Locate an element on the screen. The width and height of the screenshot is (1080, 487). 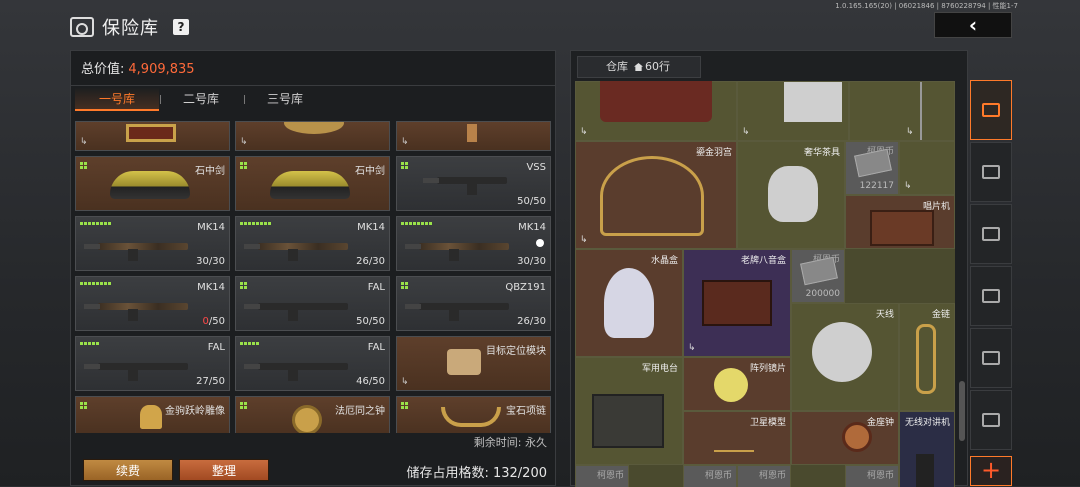
vault-tabs: 一号库 二号库 三号库 is located at coordinates (201, 99).